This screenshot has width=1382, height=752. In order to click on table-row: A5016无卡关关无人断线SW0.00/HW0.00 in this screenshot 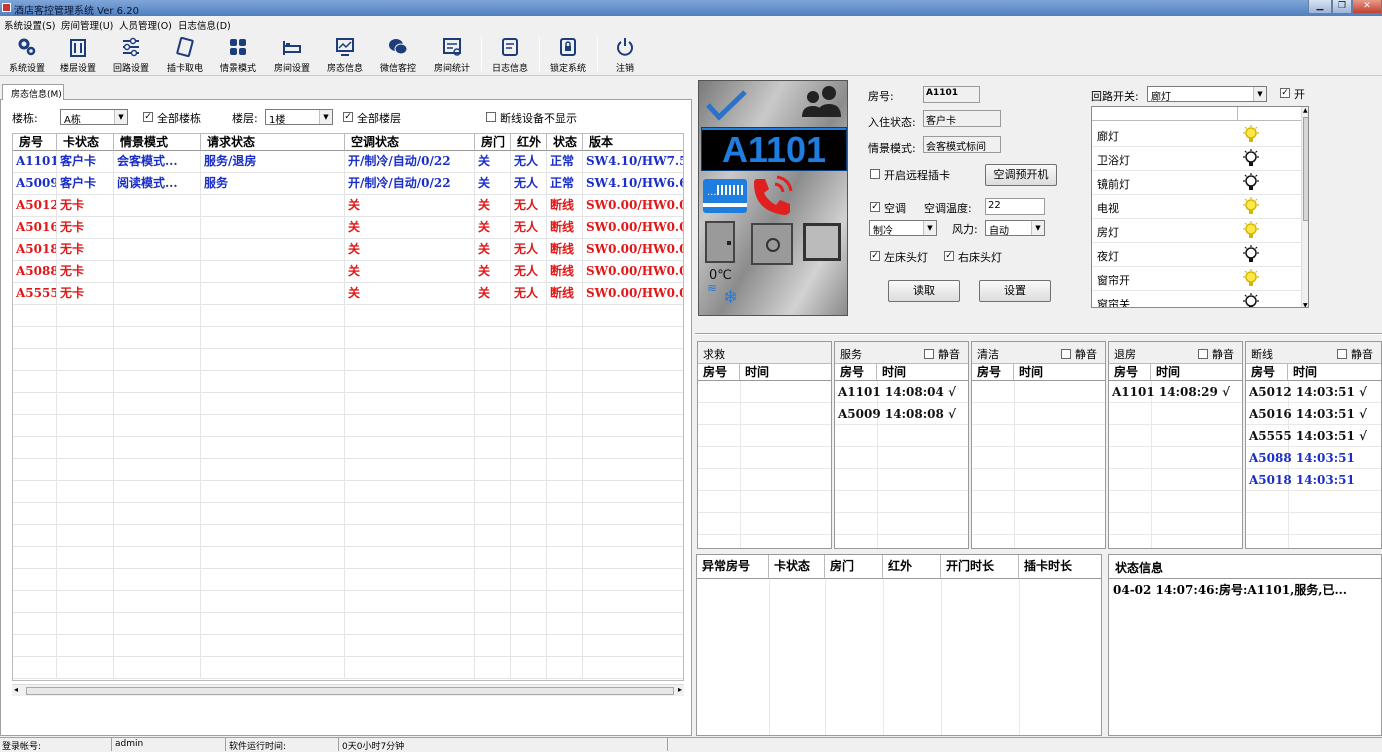, I will do `click(348, 228)`.